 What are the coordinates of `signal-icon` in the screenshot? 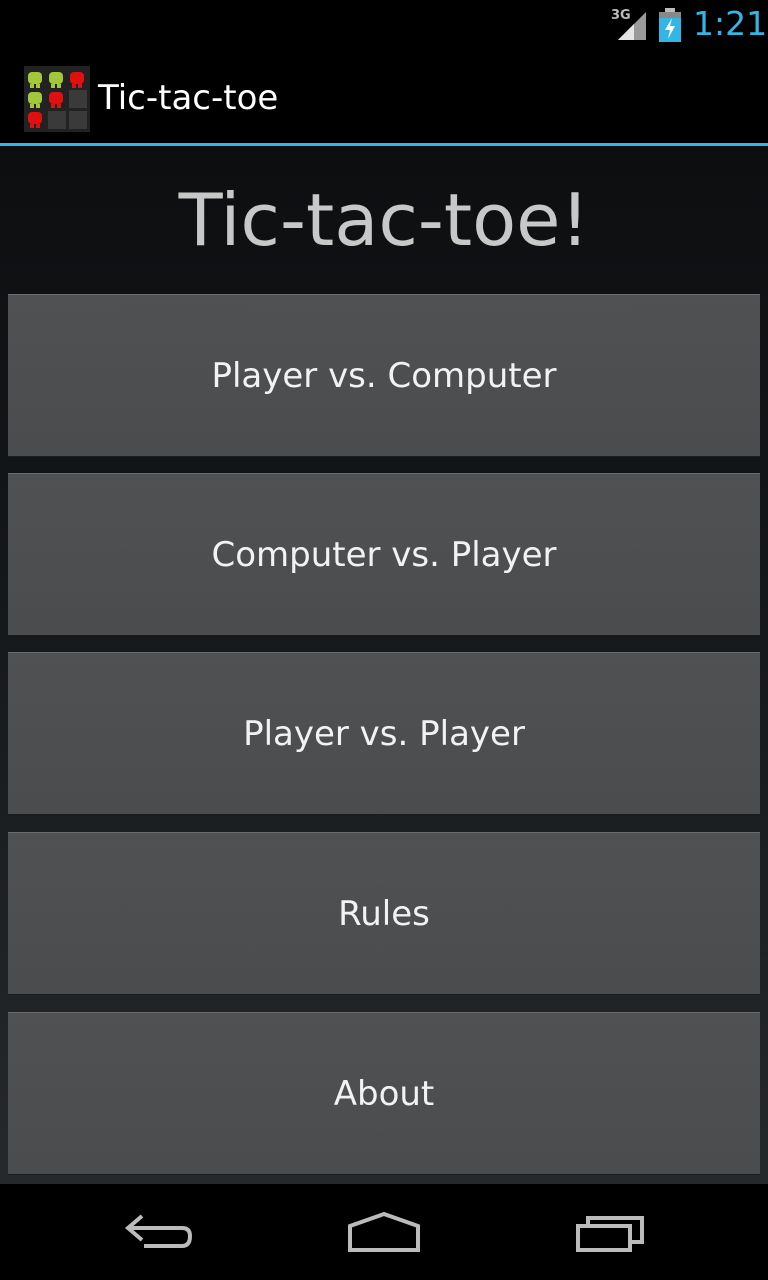 It's located at (632, 26).